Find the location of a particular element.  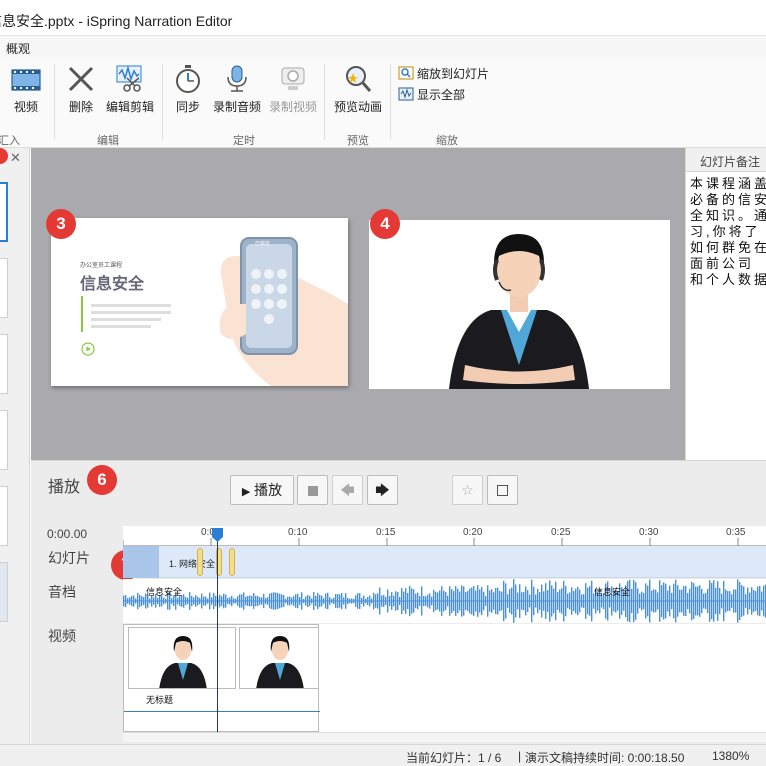

arrow-right-icon: 🡆 is located at coordinates (382, 490).